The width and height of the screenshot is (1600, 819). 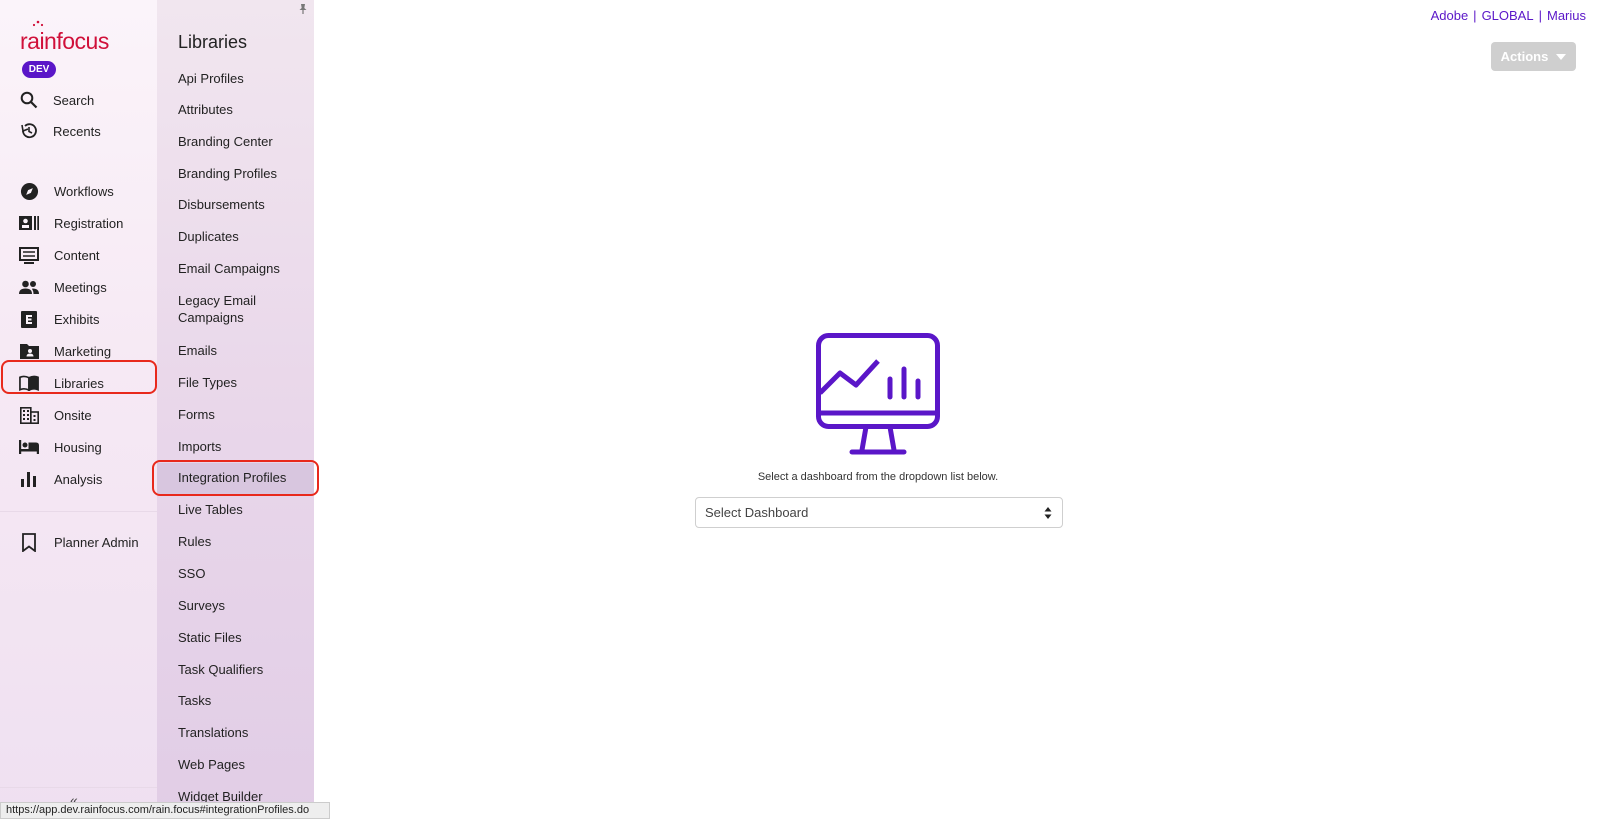 What do you see at coordinates (235, 478) in the screenshot?
I see `integration-profiles-highlight-box` at bounding box center [235, 478].